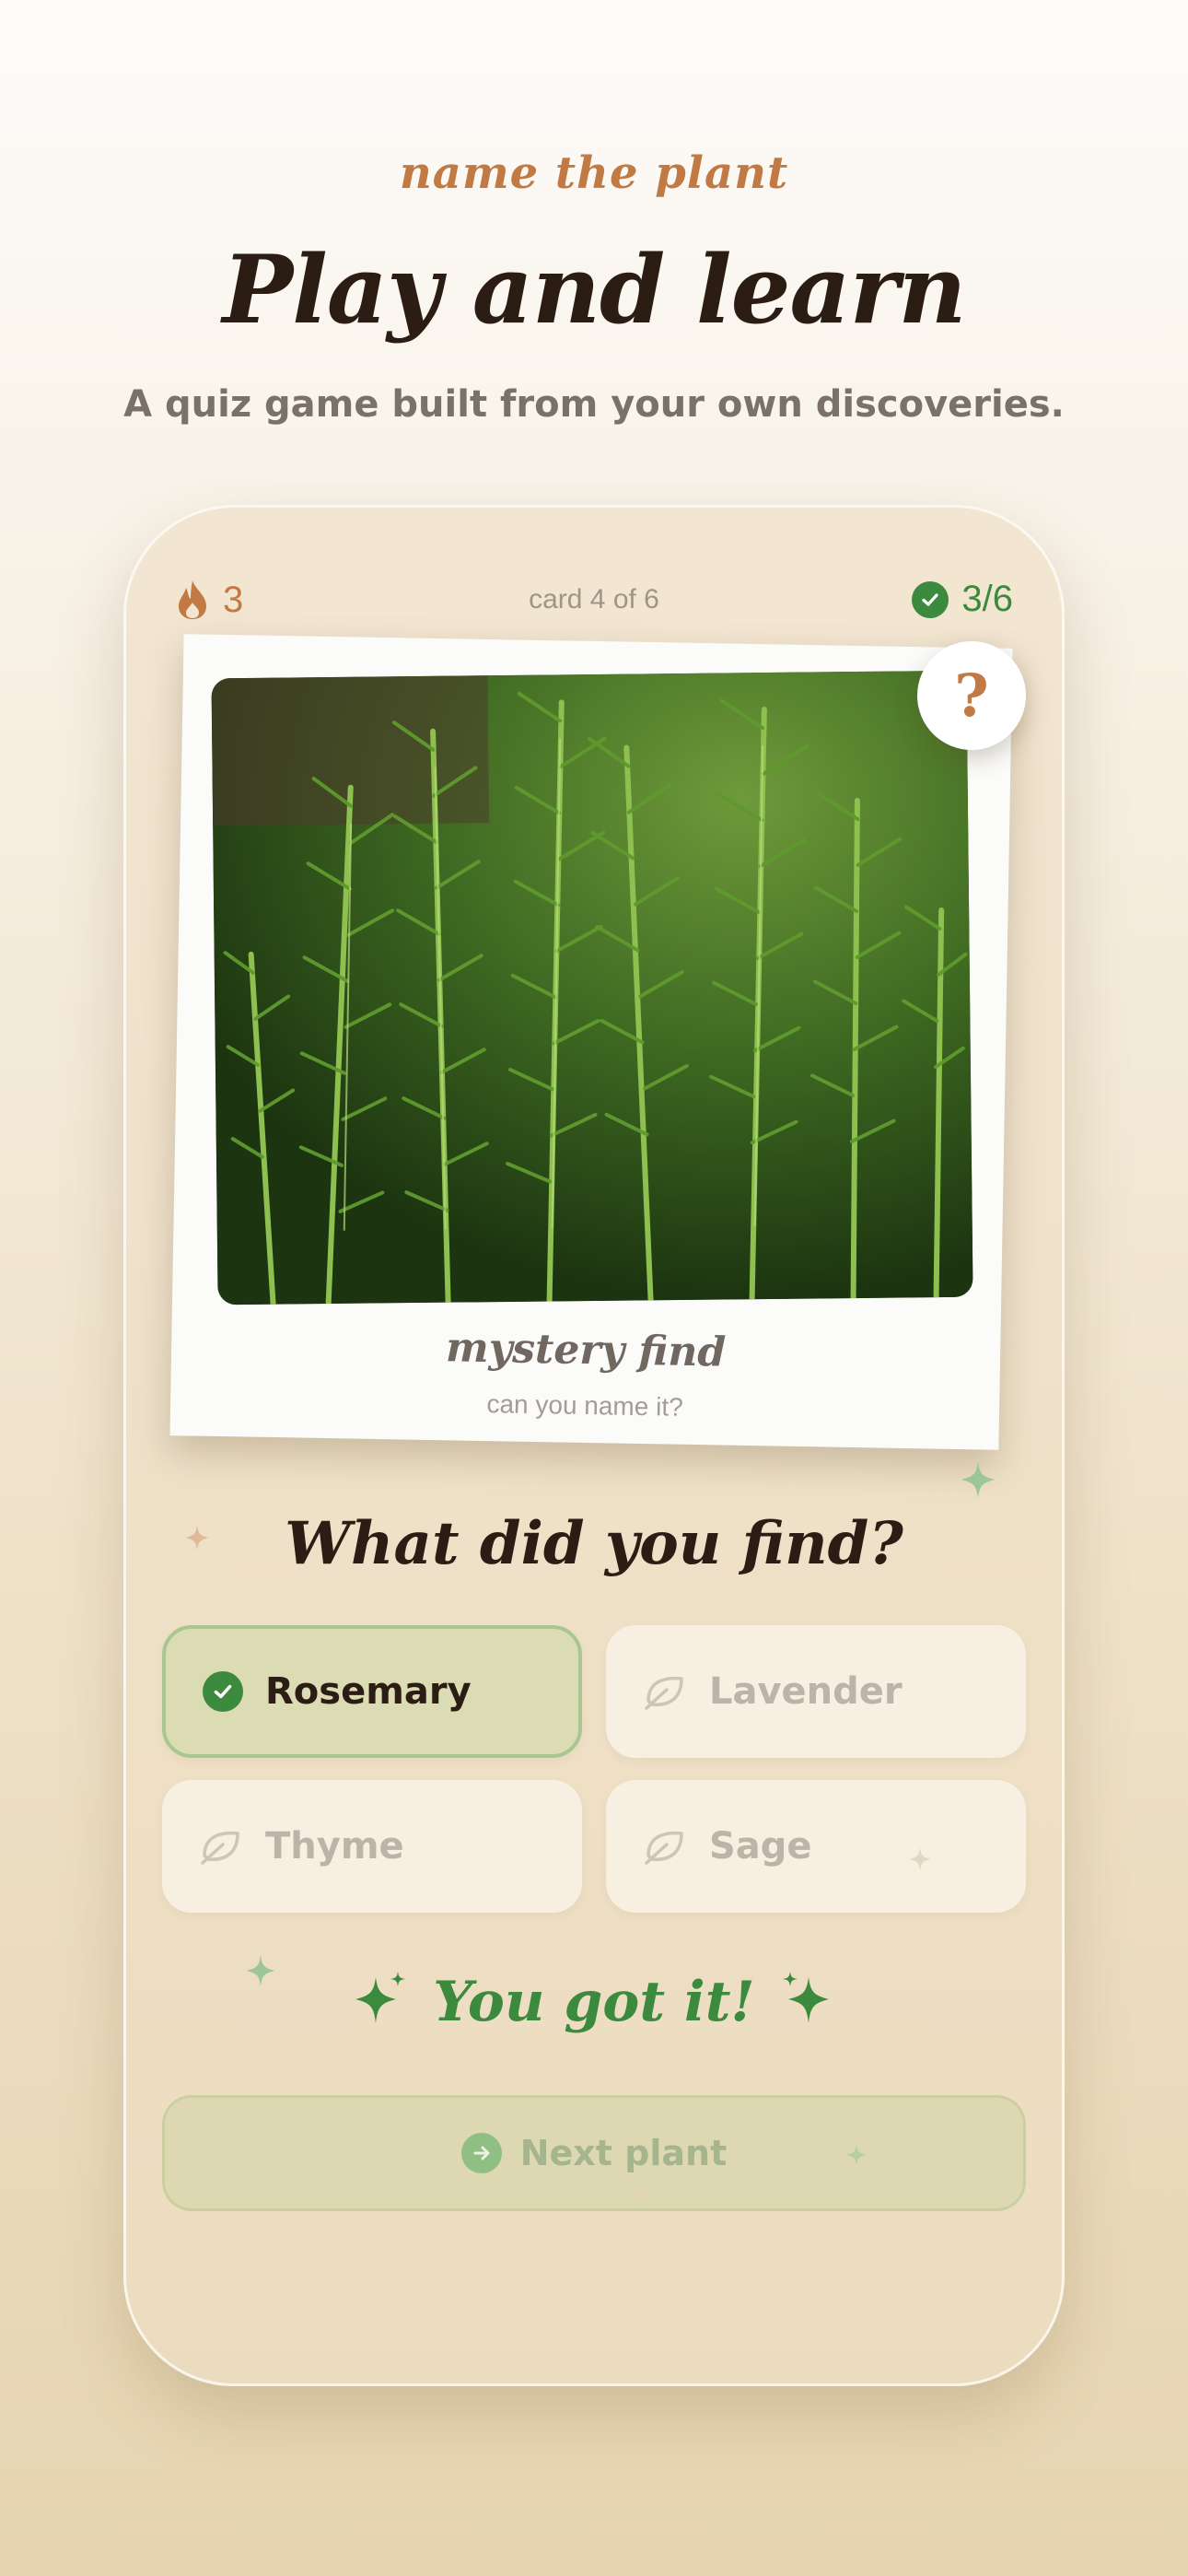  Describe the element at coordinates (584, 1405) in the screenshot. I see `photo-subcaption: can you name it?` at that location.